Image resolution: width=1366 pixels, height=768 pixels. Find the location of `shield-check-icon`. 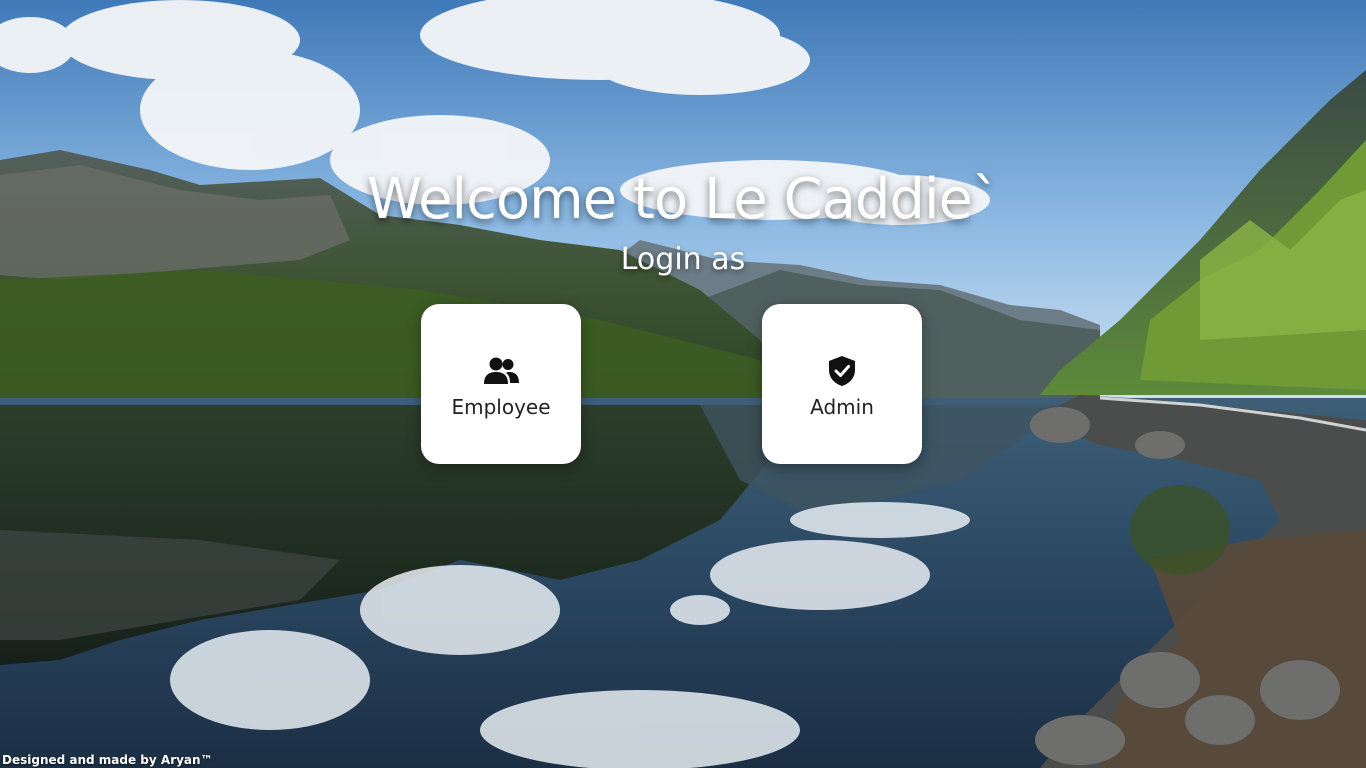

shield-check-icon is located at coordinates (842, 371).